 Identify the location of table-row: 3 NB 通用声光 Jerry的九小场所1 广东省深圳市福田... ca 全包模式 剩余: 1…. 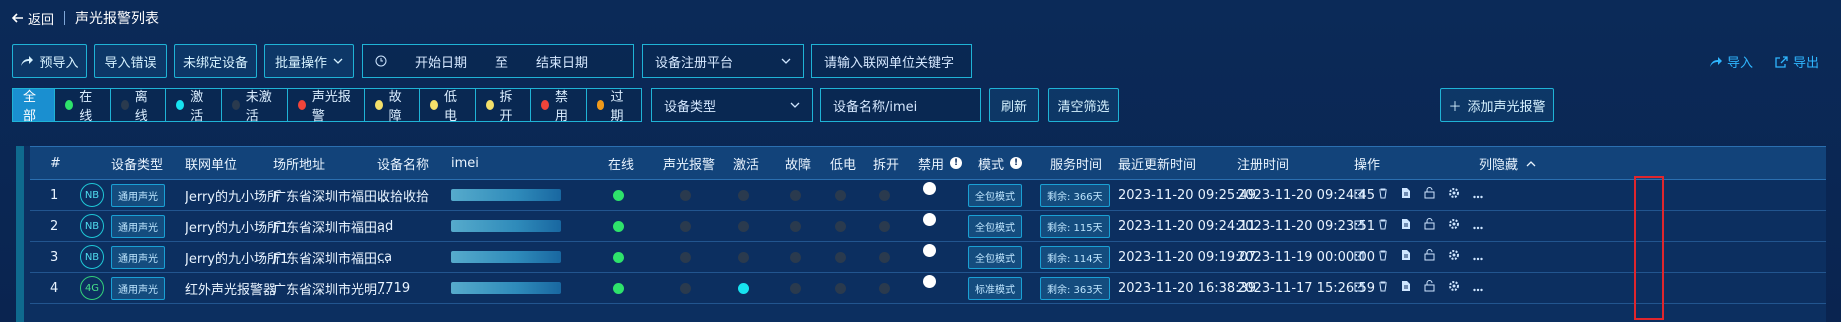
(928, 257).